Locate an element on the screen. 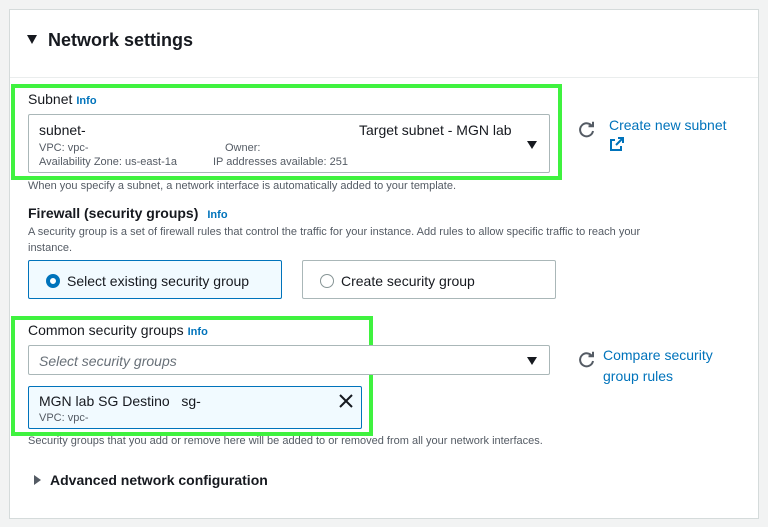  subnet-info-link: Info is located at coordinates (86, 101).